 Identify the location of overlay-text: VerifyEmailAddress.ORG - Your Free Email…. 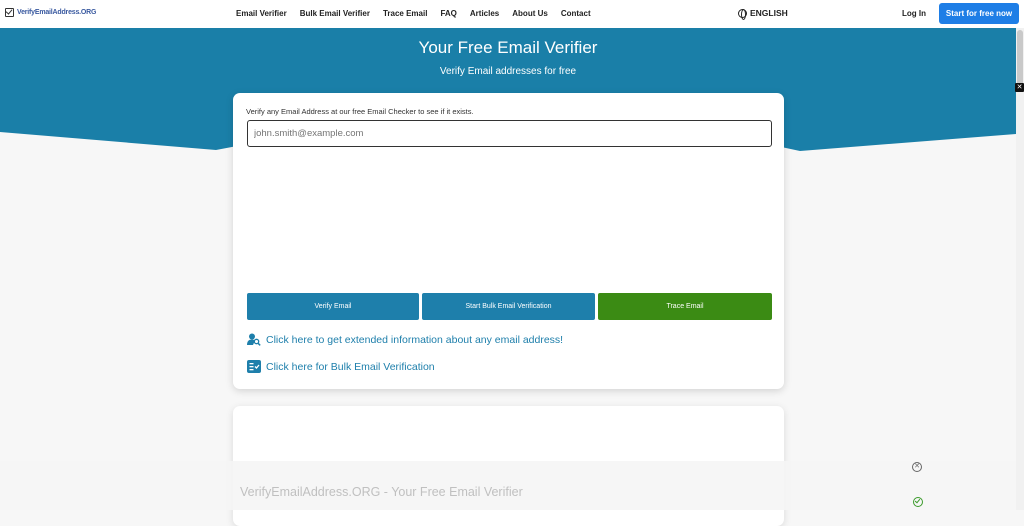
(381, 492).